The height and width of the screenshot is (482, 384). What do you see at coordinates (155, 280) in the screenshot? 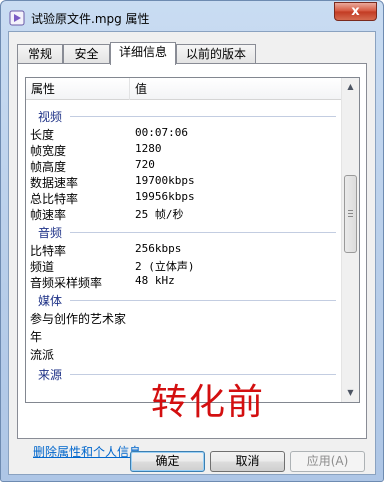
I see `property-value: 48 kHz` at bounding box center [155, 280].